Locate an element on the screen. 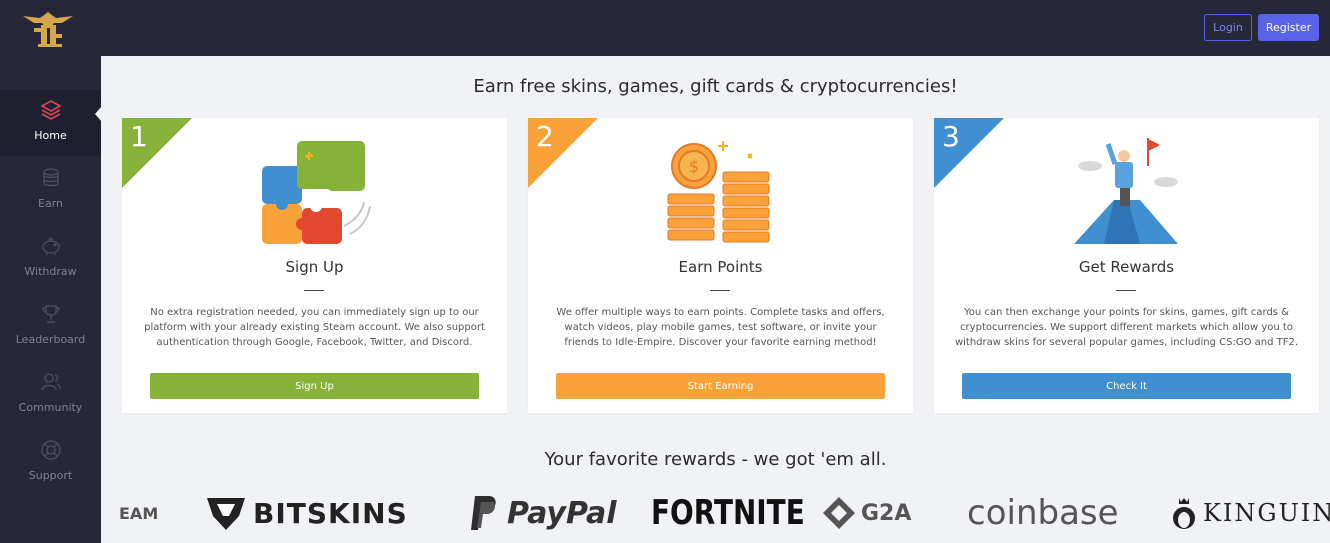 The height and width of the screenshot is (543, 1330). g2a-logo: G2A is located at coordinates (866, 513).